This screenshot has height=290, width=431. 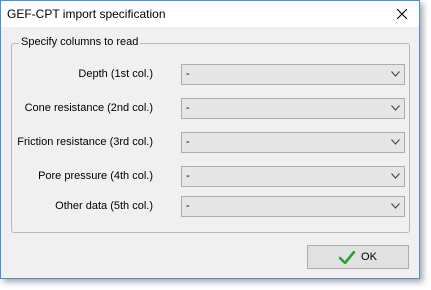 I want to click on friction-resistance-select-value: -, so click(x=188, y=142).